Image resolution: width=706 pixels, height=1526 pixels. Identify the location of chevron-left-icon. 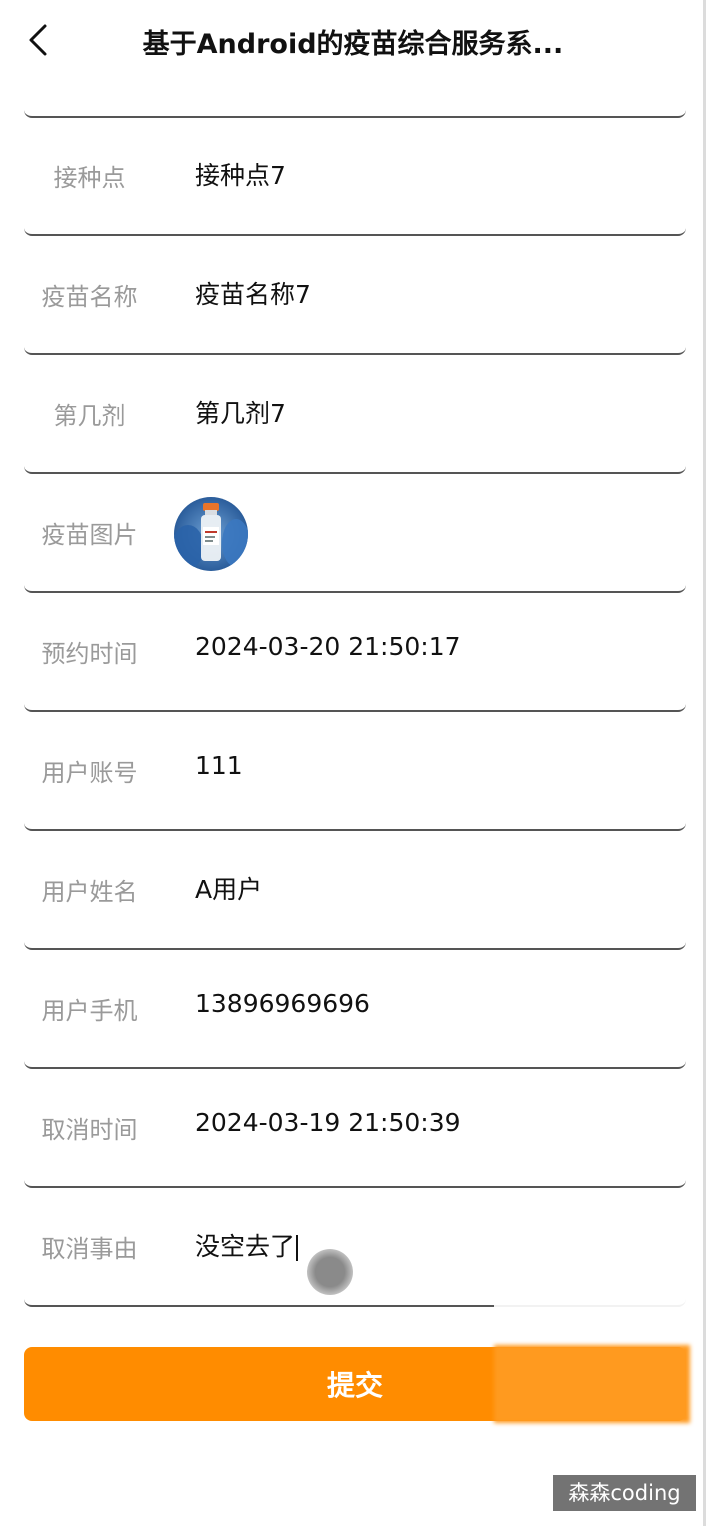
(38, 40).